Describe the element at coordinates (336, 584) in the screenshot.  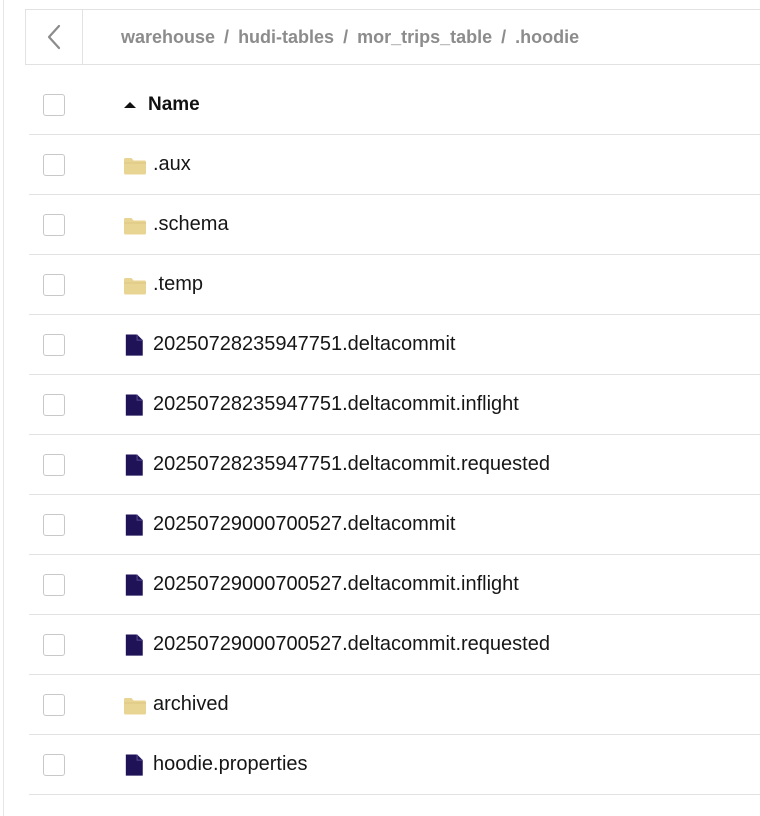
I see `file-name-link: 20250729000700527.deltacommit.inflight` at that location.